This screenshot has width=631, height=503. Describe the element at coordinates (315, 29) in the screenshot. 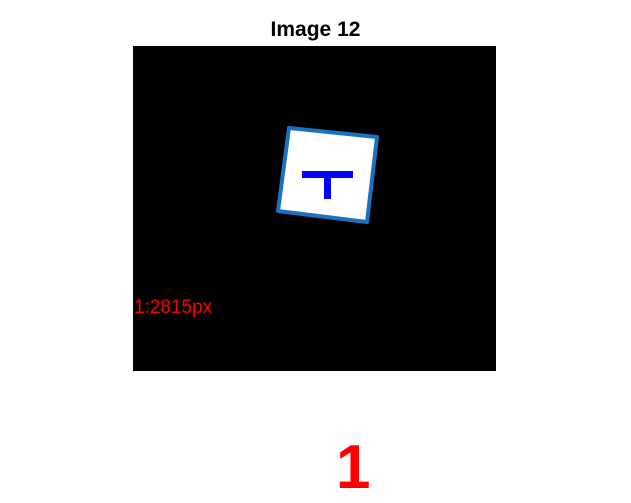

I see `figure-title: Image 12` at that location.